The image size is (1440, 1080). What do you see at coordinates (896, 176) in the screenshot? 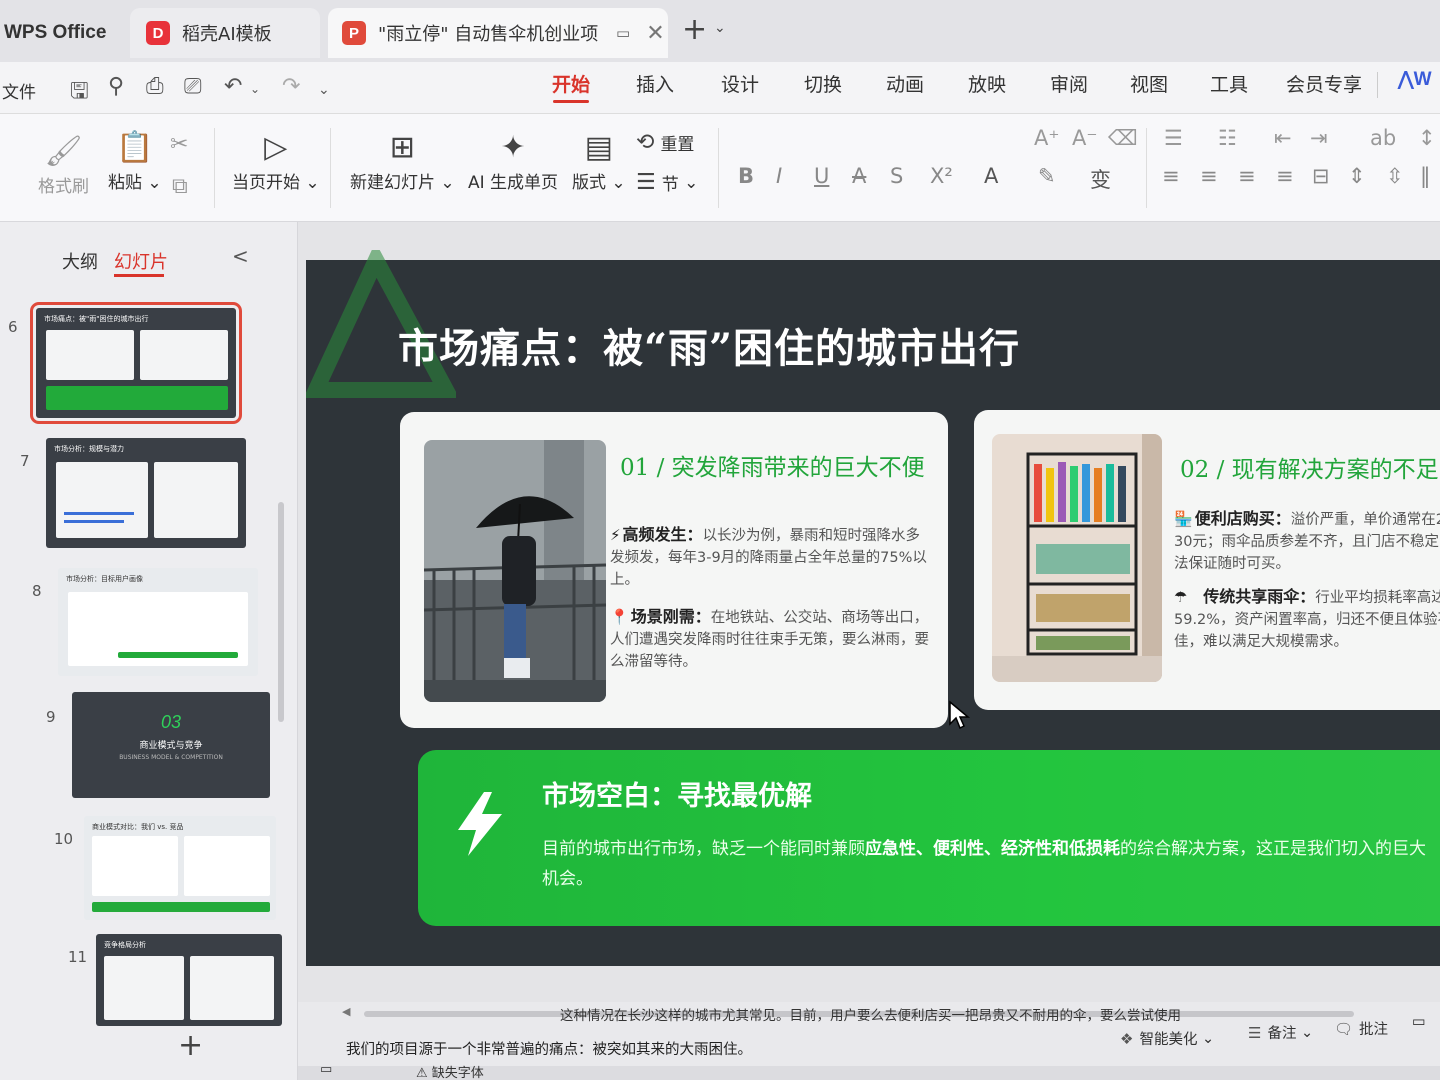
I see `shadow-icon: S` at bounding box center [896, 176].